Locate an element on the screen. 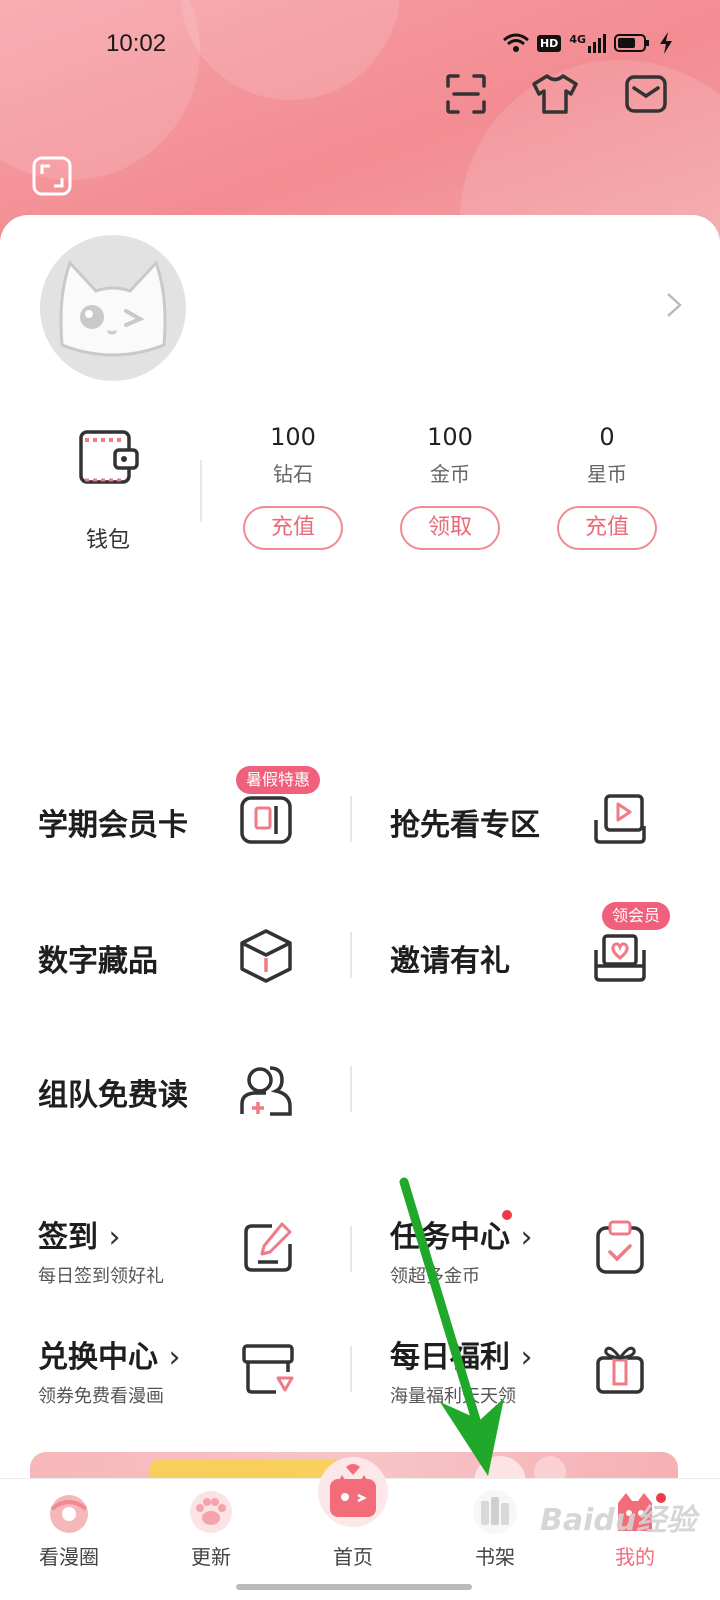 This screenshot has width=720, height=1600. mail-icon is located at coordinates (646, 94).